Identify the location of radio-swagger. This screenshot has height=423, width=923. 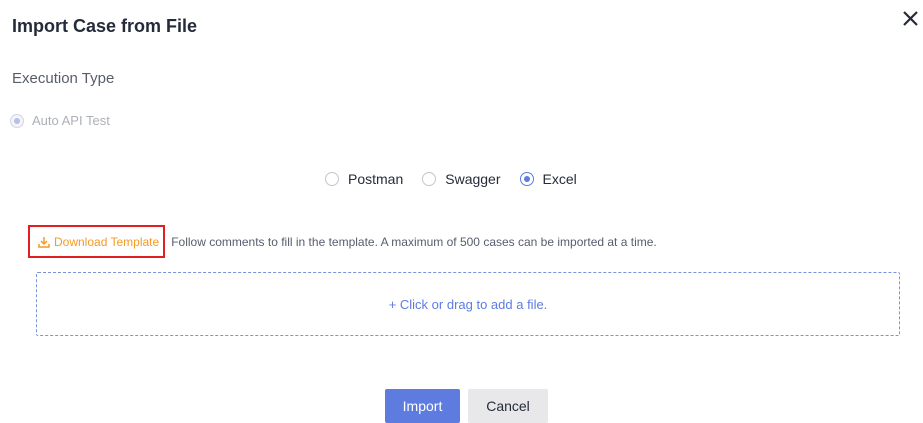
(429, 179).